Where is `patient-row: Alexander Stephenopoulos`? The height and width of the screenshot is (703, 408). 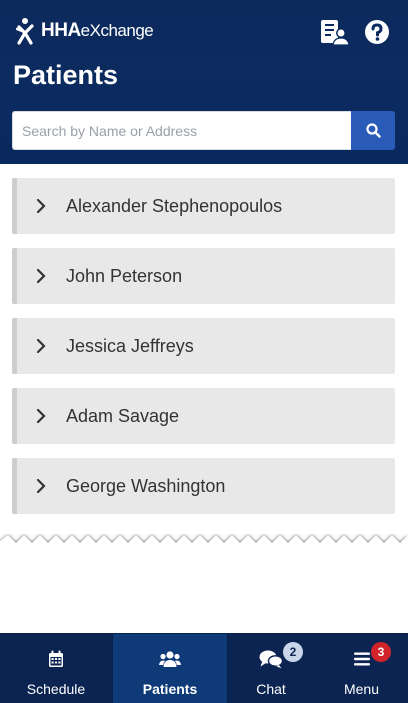
patient-row: Alexander Stephenopoulos is located at coordinates (203, 206).